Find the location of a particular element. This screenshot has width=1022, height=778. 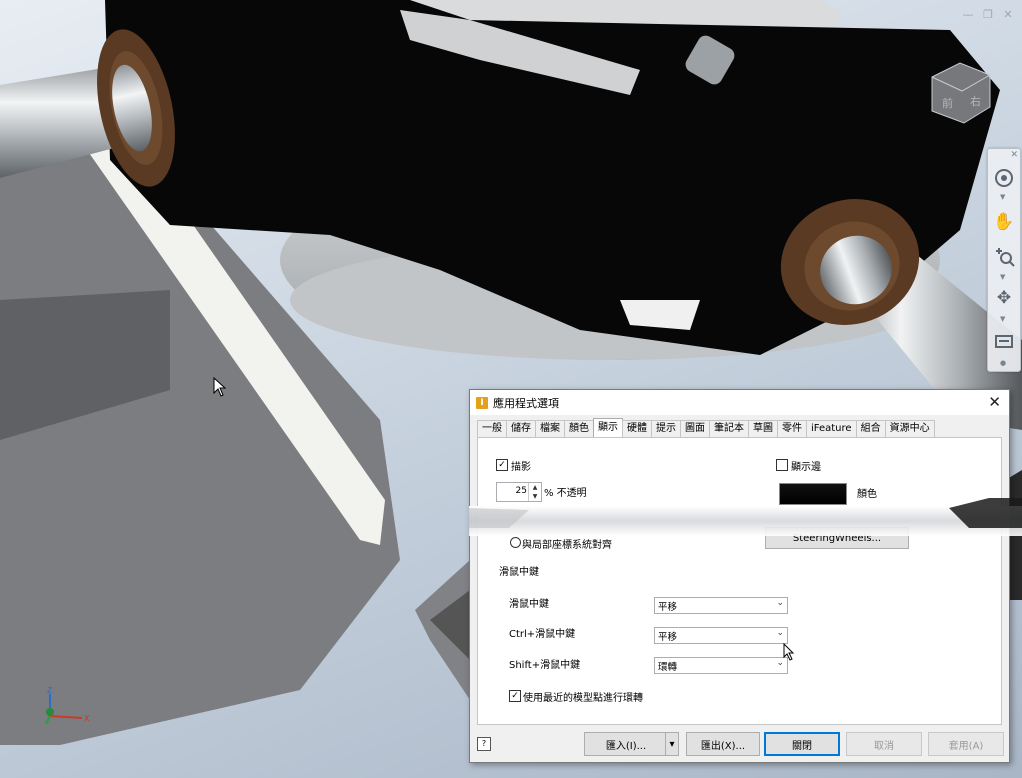

recent-point-checkbox: ✓ is located at coordinates (515, 696).